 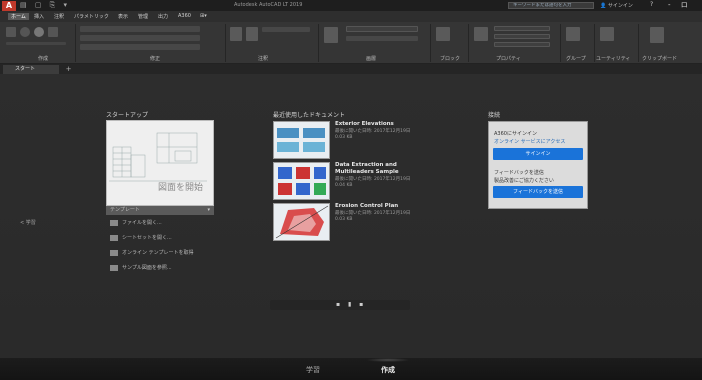 I want to click on panel-layers-label: 画層, so click(x=371, y=58).